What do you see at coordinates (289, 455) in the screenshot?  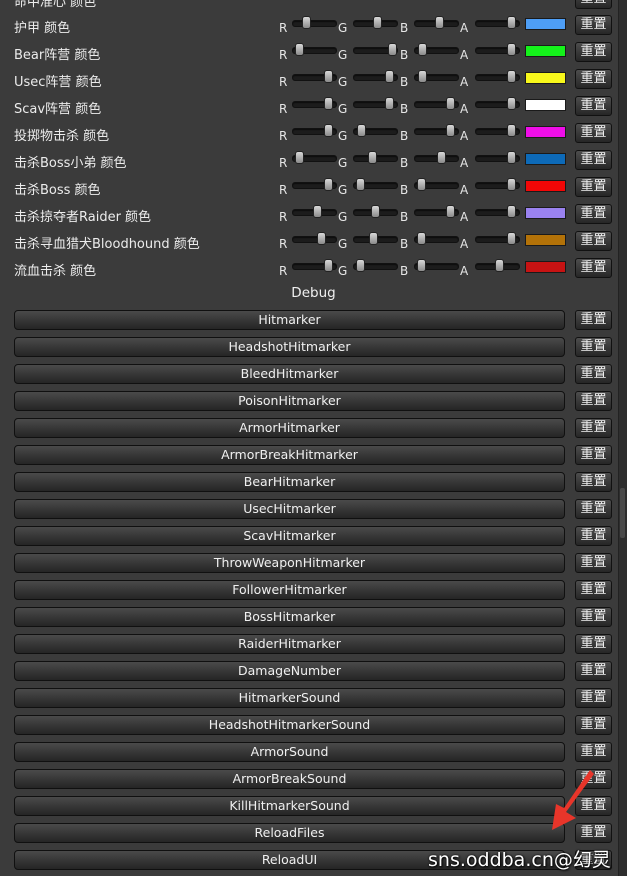 I see `debug-button: ArmorBreakHitmarker` at bounding box center [289, 455].